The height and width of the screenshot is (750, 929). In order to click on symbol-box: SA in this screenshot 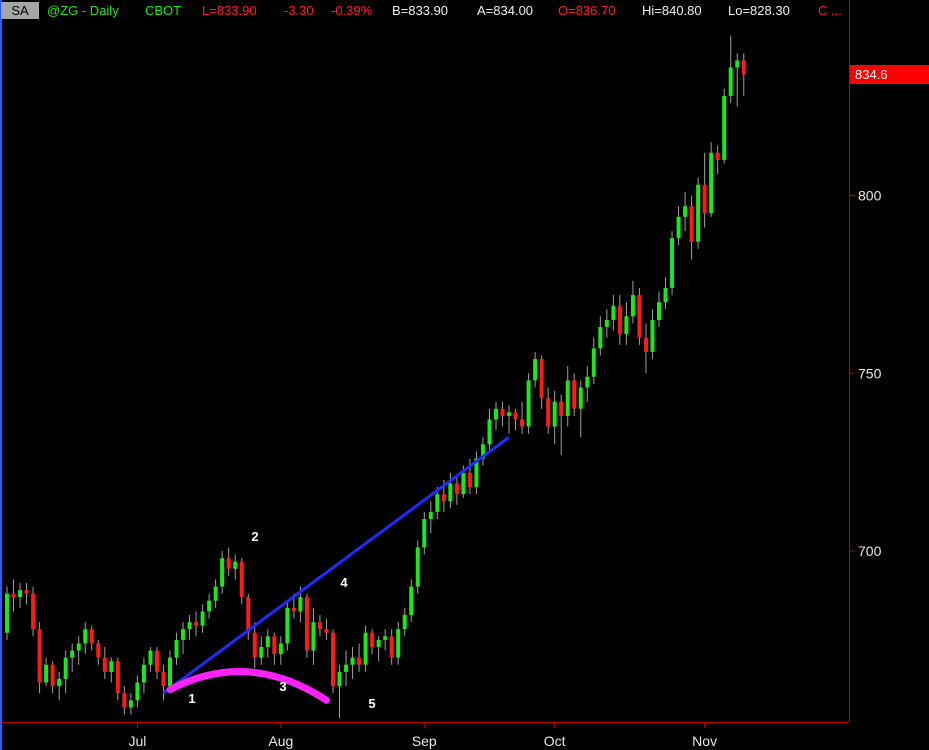, I will do `click(20, 10)`.